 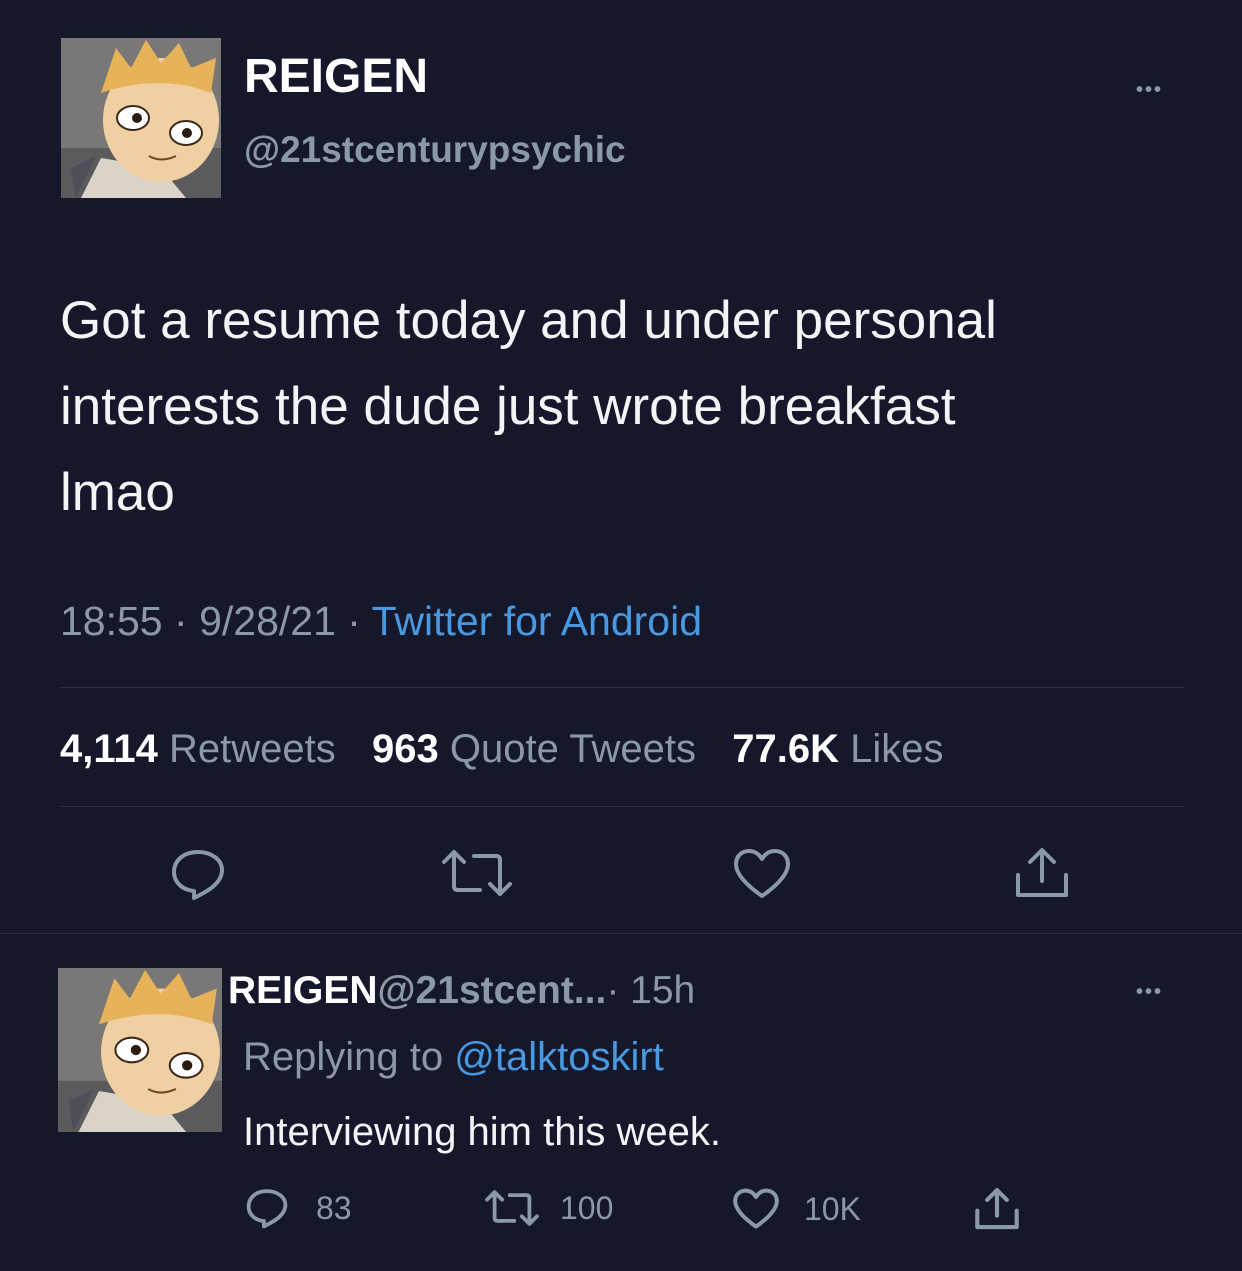 I want to click on replying-to-label: Replying to, so click(x=343, y=1057).